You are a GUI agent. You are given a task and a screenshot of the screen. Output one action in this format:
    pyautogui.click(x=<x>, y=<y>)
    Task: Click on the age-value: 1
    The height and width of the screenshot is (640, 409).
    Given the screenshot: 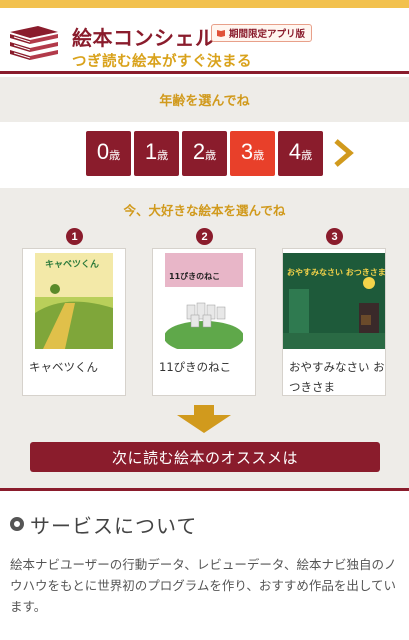 What is the action you would take?
    pyautogui.click(x=151, y=151)
    